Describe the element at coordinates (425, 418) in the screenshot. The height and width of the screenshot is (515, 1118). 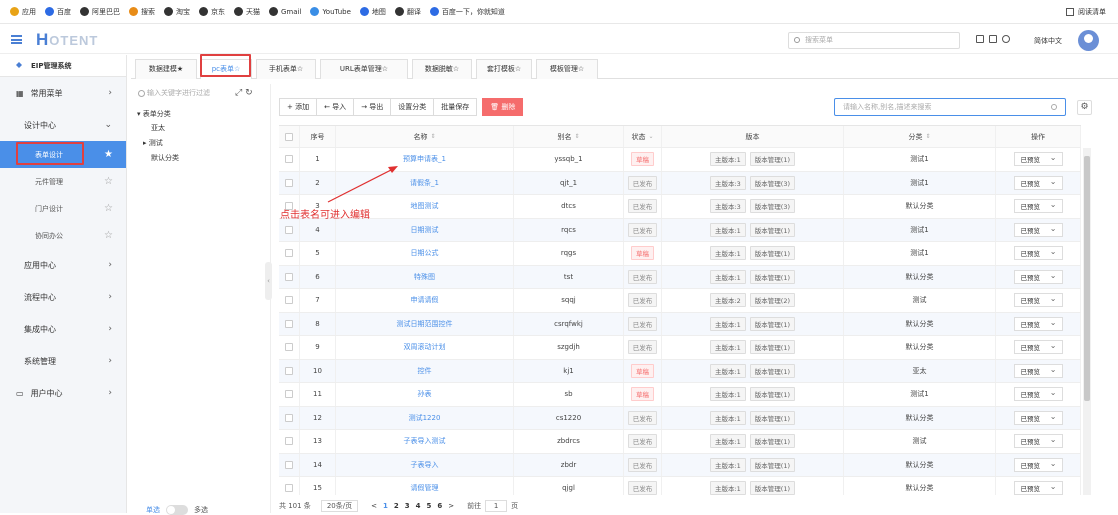
I see `form-name-link: 测试1220` at that location.